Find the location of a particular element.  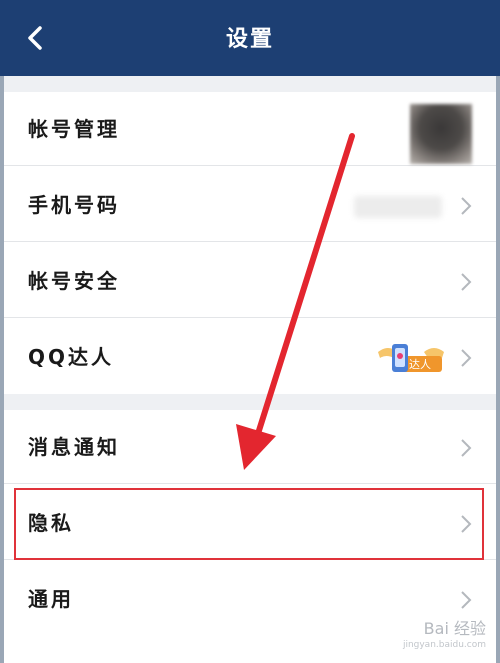

qq-talent-badge-icon: 达人 is located at coordinates (411, 358).